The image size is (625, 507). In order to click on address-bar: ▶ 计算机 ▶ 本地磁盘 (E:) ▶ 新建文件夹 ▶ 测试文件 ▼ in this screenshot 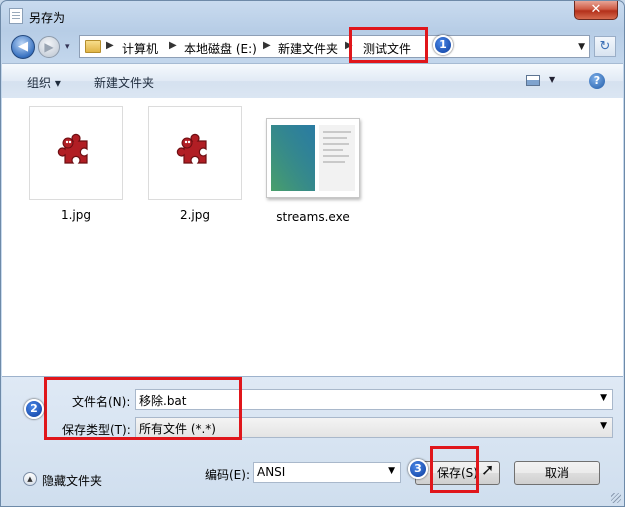, I will do `click(334, 46)`.